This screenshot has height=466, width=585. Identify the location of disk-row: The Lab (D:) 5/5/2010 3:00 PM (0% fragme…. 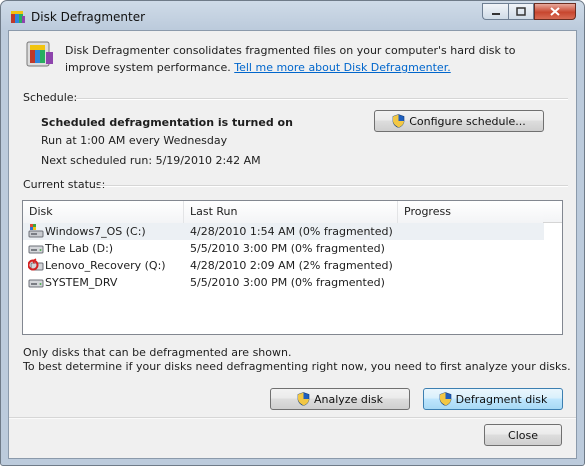
(283, 248).